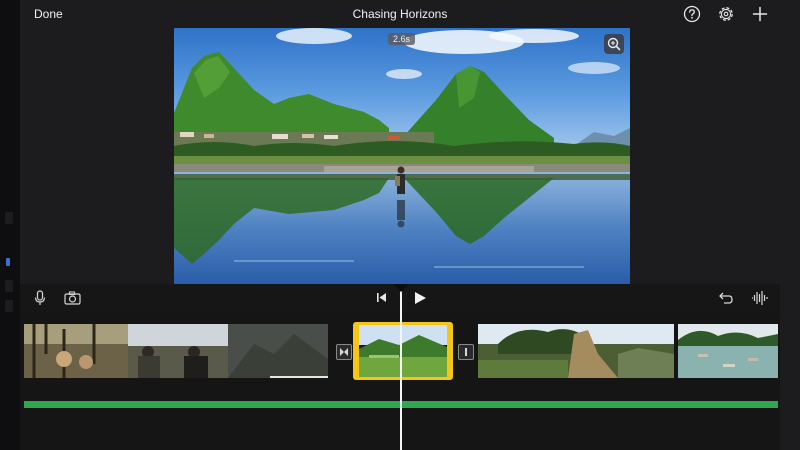  Describe the element at coordinates (403, 351) in the screenshot. I see `green-valley-clip` at that location.